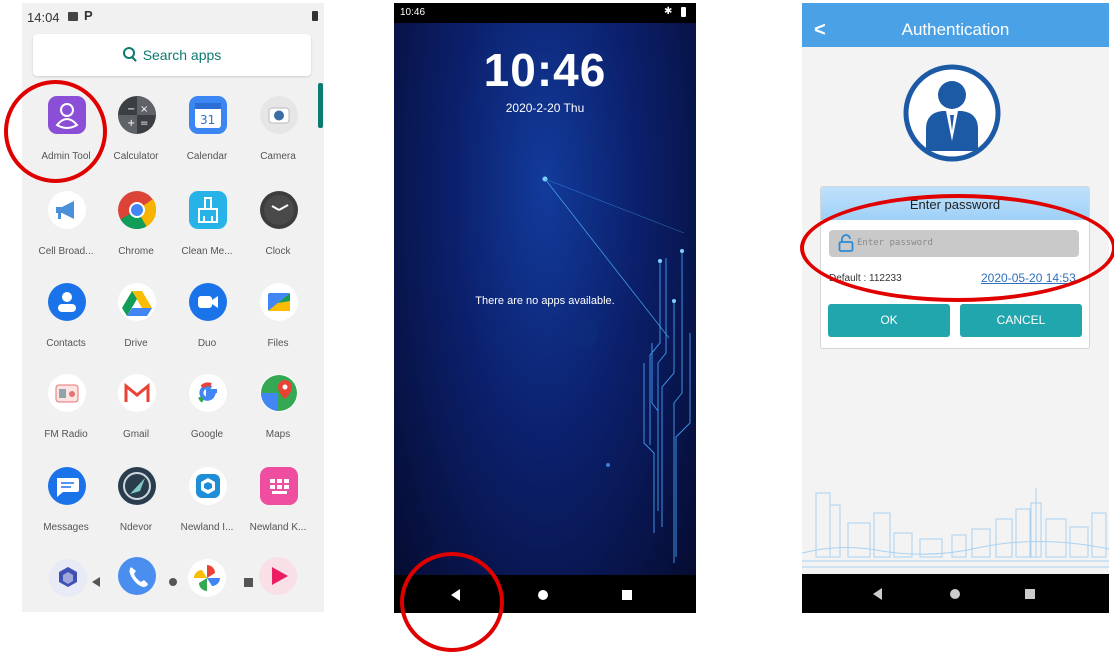 This screenshot has height=652, width=1114. Describe the element at coordinates (173, 17) in the screenshot. I see `status-bar: 14:04 P` at that location.